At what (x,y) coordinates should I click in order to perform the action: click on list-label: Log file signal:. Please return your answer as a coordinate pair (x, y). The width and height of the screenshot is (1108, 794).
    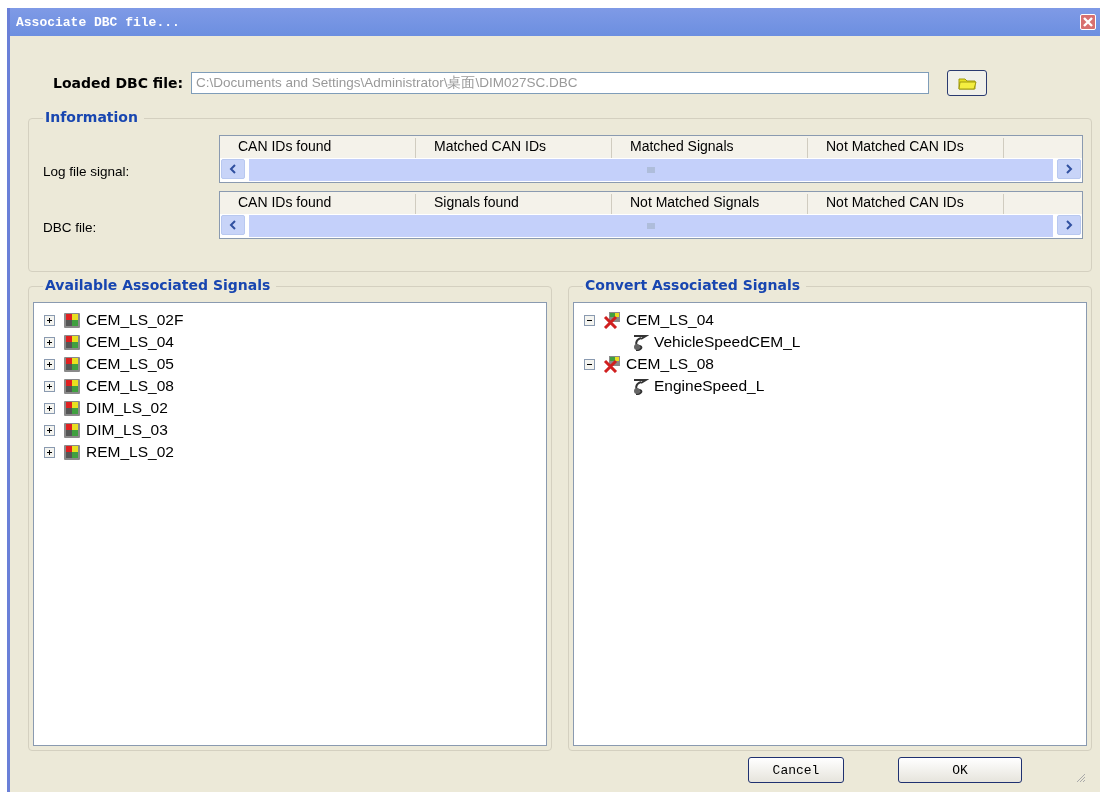
    Looking at the image, I should click on (86, 172).